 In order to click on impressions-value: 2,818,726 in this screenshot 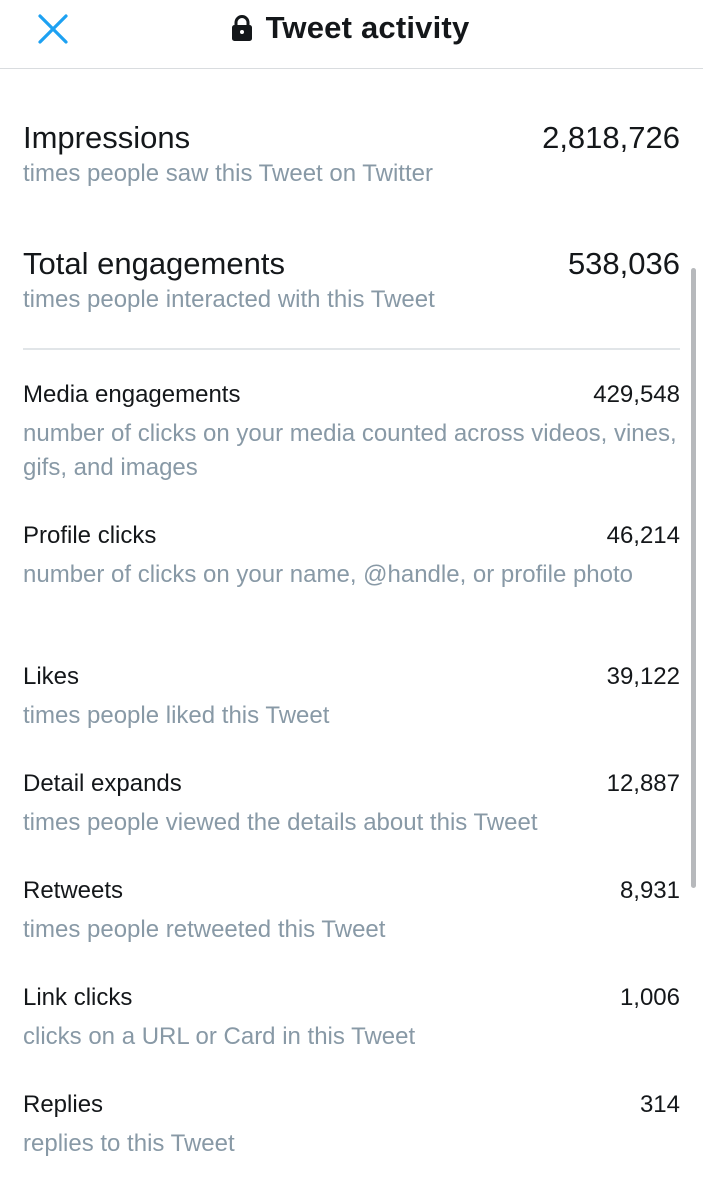, I will do `click(611, 137)`.